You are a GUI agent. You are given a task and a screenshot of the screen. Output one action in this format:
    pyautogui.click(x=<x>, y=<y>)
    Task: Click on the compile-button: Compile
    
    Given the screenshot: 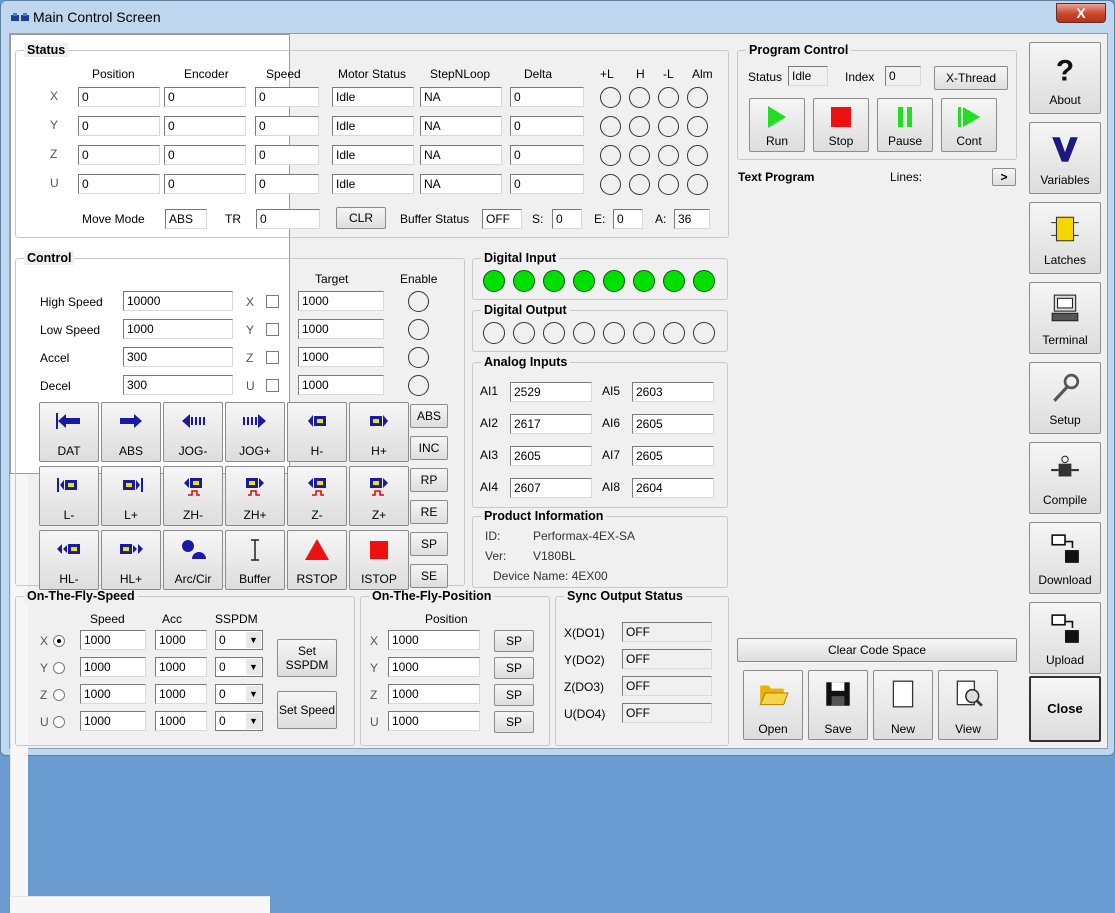 What is the action you would take?
    pyautogui.click(x=1065, y=478)
    